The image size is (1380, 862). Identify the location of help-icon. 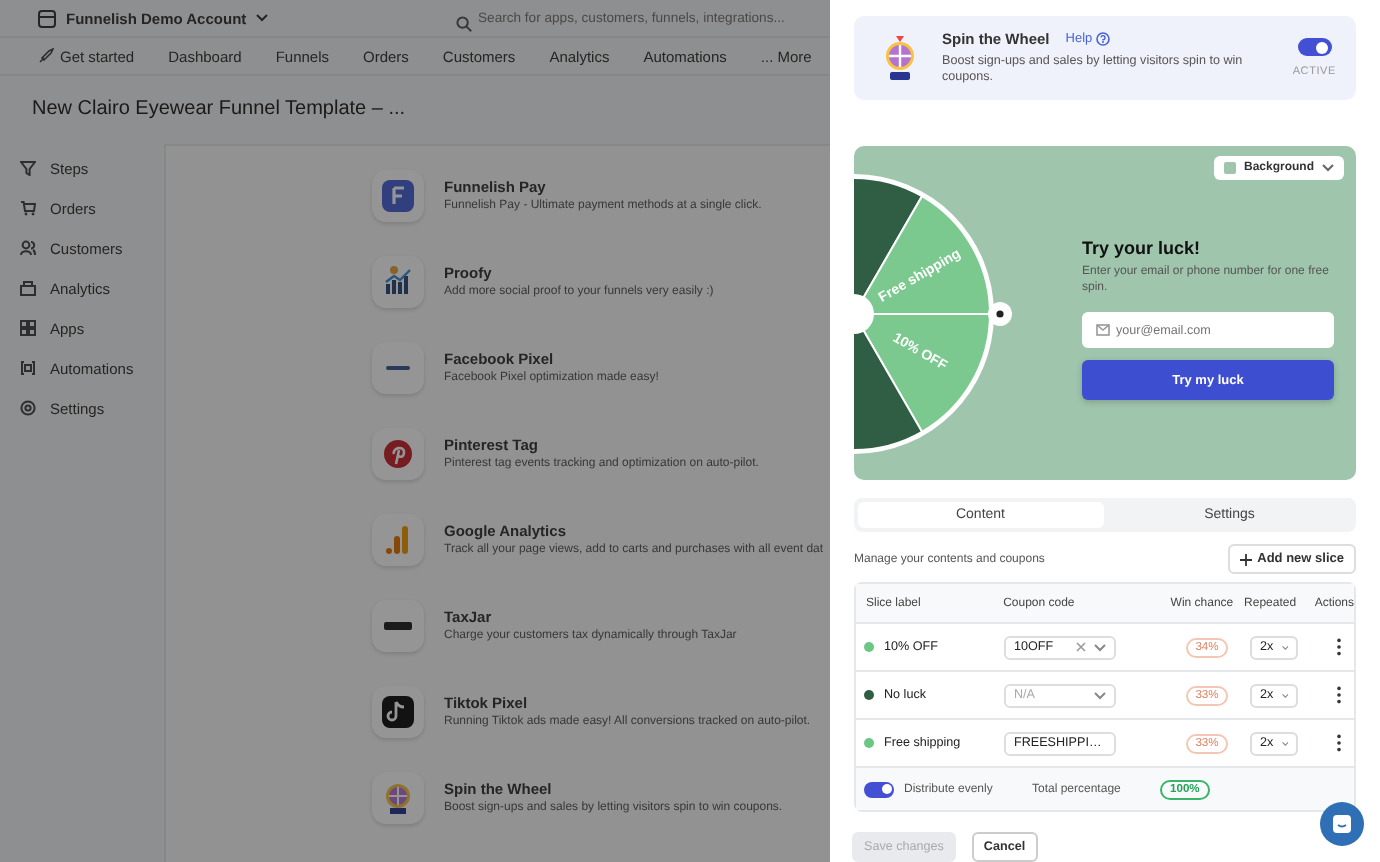
(1103, 38).